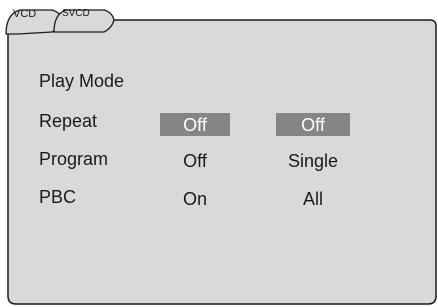  What do you see at coordinates (313, 199) in the screenshot?
I see `pbc-value-2: All` at bounding box center [313, 199].